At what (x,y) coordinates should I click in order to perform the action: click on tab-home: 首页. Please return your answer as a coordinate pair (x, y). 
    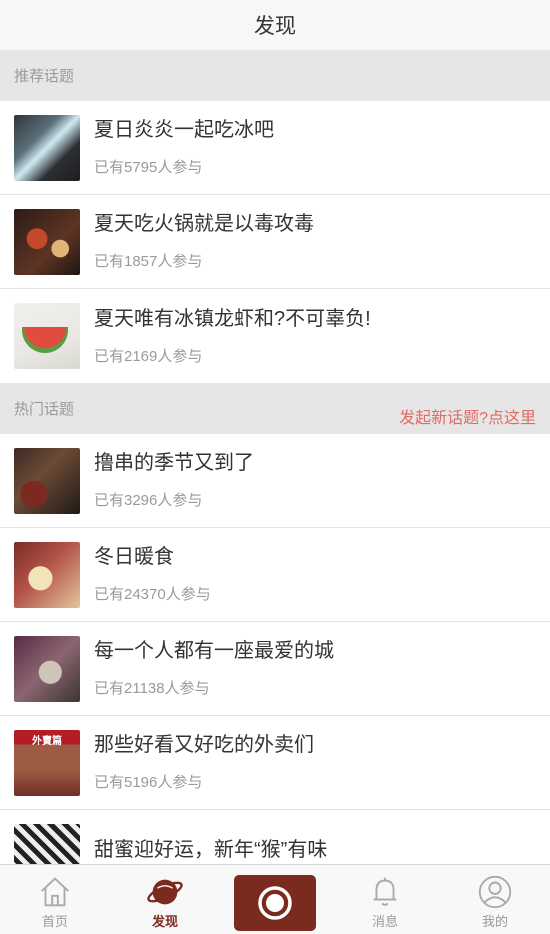
    Looking at the image, I should click on (55, 899).